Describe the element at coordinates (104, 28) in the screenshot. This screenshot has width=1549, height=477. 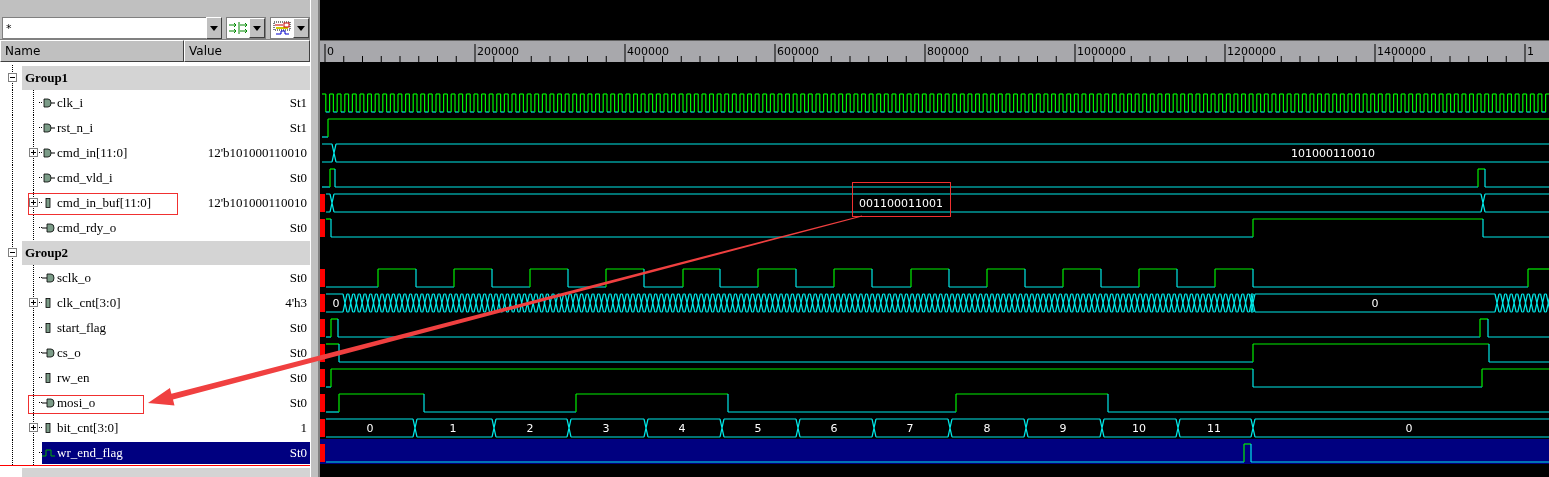
I see `filter-field: *` at that location.